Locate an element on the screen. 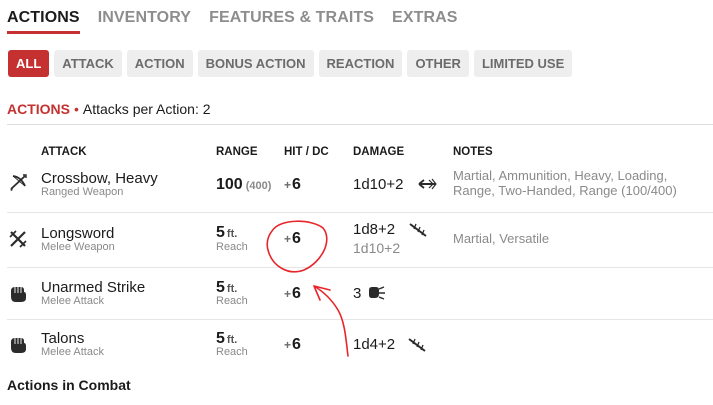 The image size is (713, 405). filter-reaction: REACTION is located at coordinates (360, 63).